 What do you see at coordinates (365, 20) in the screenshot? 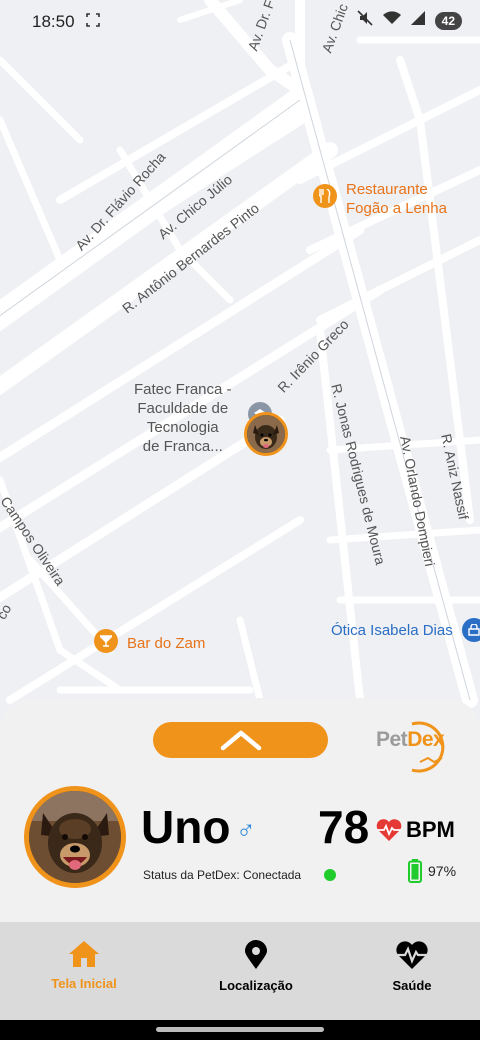
I see `mute-icon` at bounding box center [365, 20].